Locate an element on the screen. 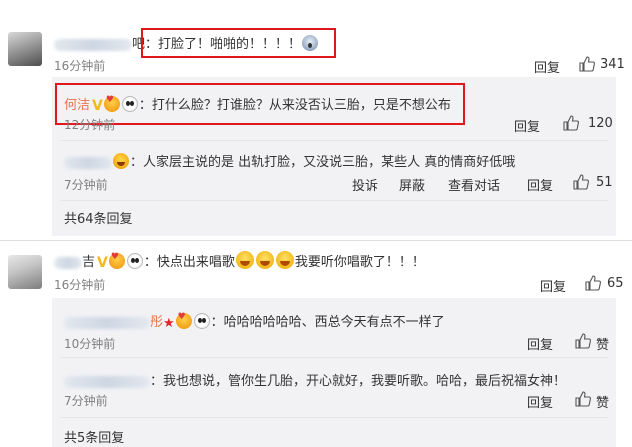 This screenshot has height=447, width=632. like-count: 65 is located at coordinates (615, 283).